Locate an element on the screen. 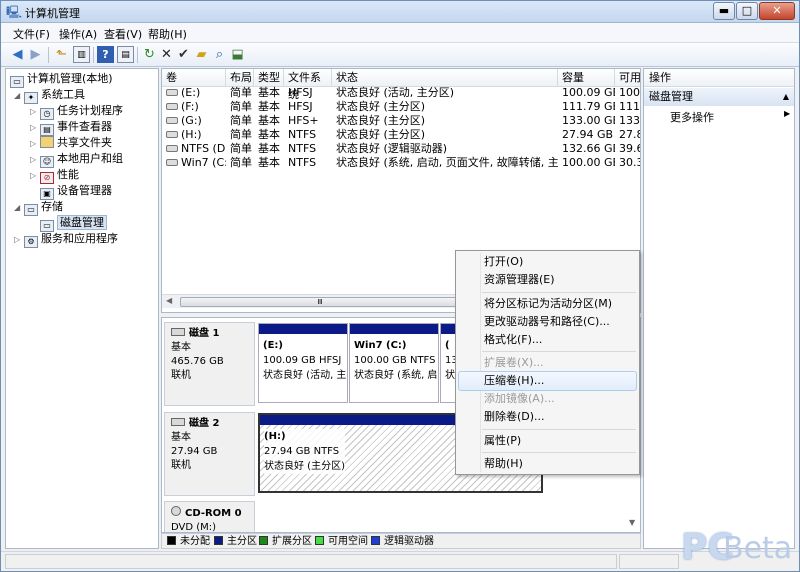 The width and height of the screenshot is (800, 572). tree-item-task-scheduler: ▷ ◷ 任务计划程序 is located at coordinates (76, 111).